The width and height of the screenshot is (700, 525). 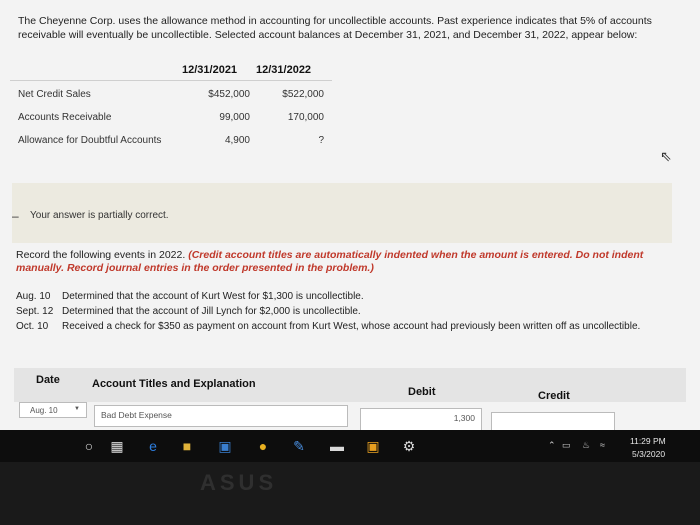 I want to click on laptop-bezel: ASUS, so click(x=350, y=493).